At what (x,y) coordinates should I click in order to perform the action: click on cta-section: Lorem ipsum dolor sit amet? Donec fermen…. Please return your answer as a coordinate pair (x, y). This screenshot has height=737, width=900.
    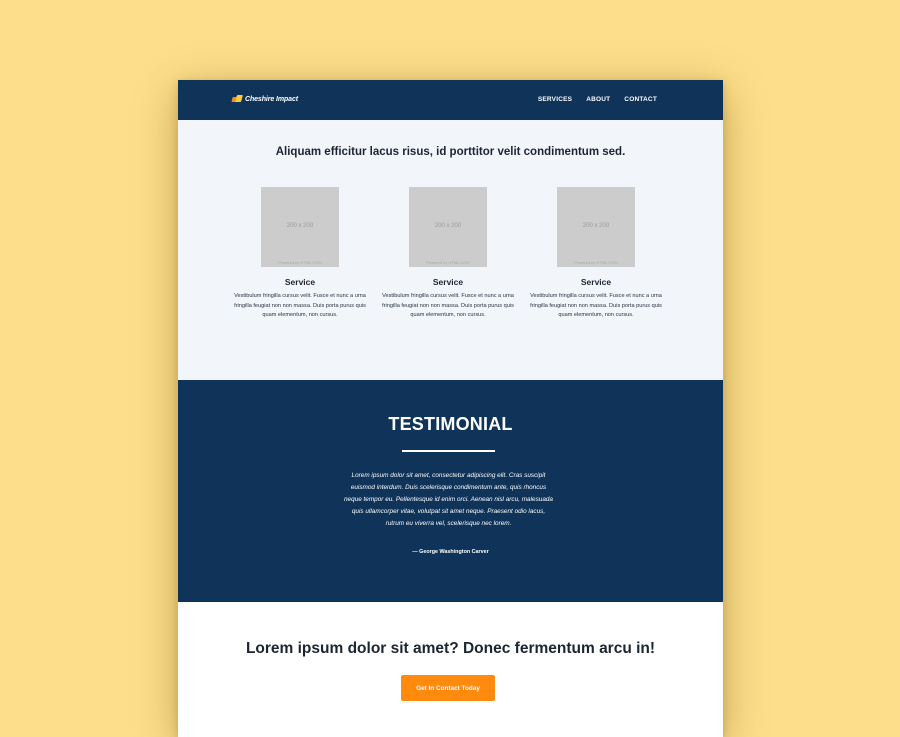
    Looking at the image, I should click on (450, 669).